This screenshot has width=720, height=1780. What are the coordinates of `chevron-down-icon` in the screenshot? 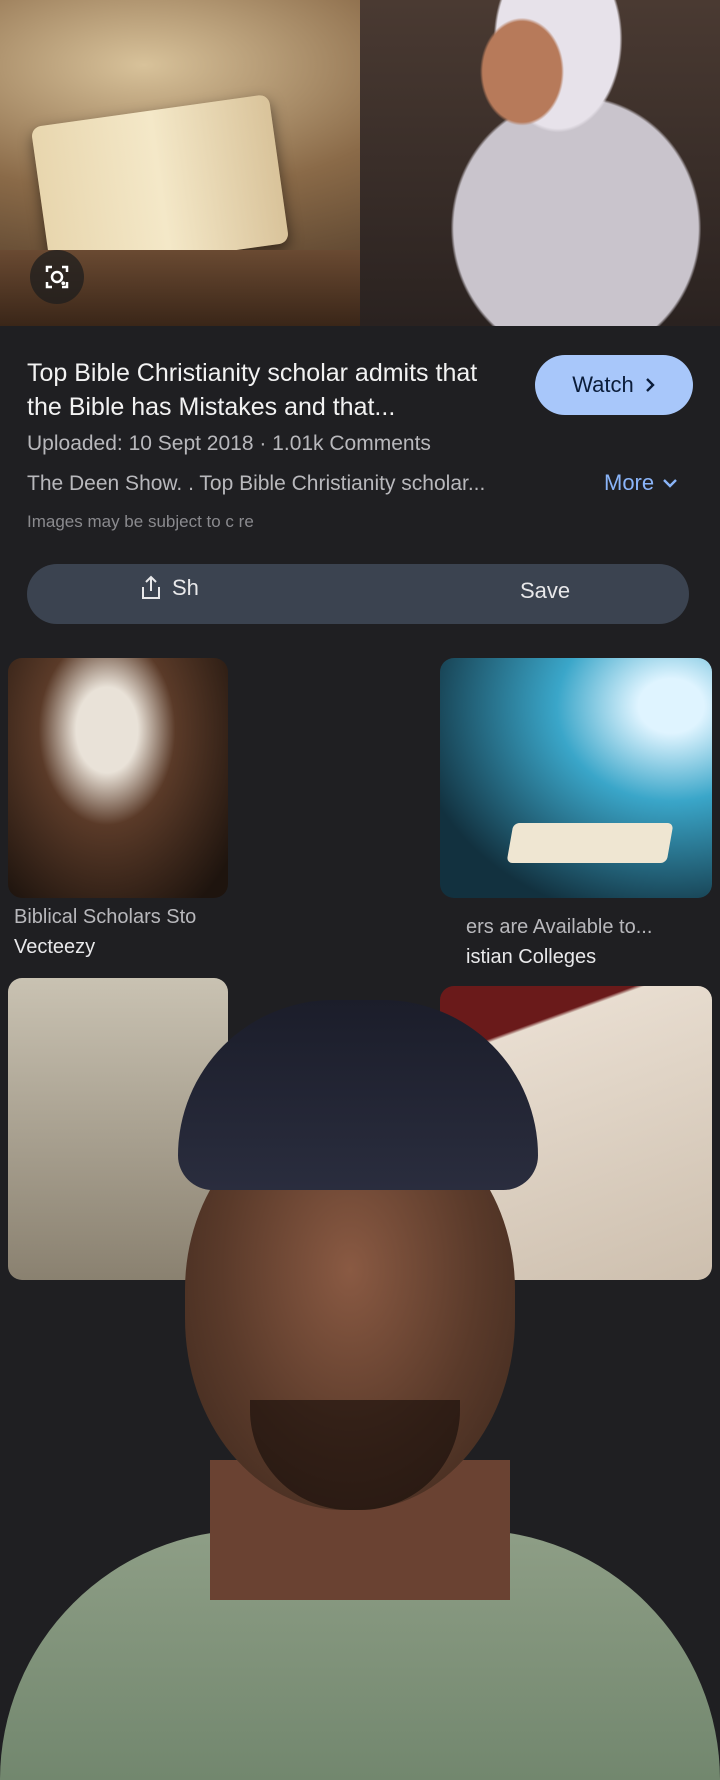 It's located at (670, 483).